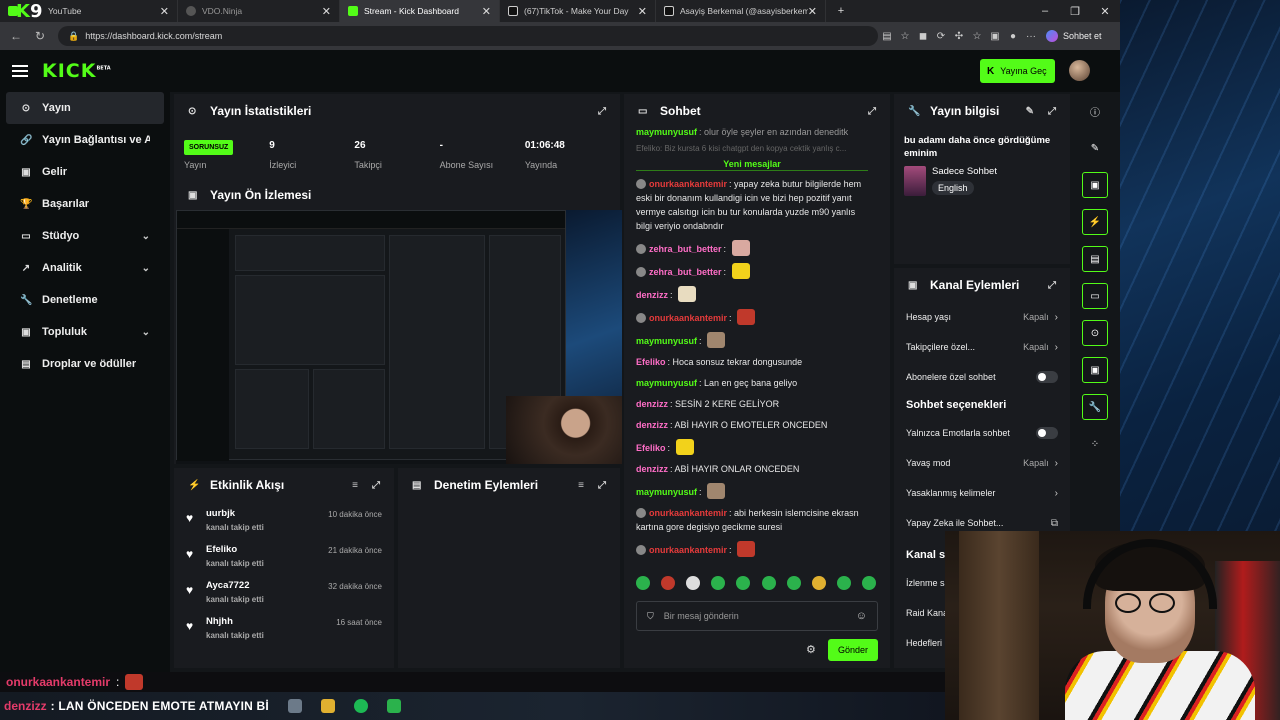 The width and height of the screenshot is (1280, 720). Describe the element at coordinates (85, 204) in the screenshot. I see `sidebar-item-3: 🏆 Başarılar` at that location.